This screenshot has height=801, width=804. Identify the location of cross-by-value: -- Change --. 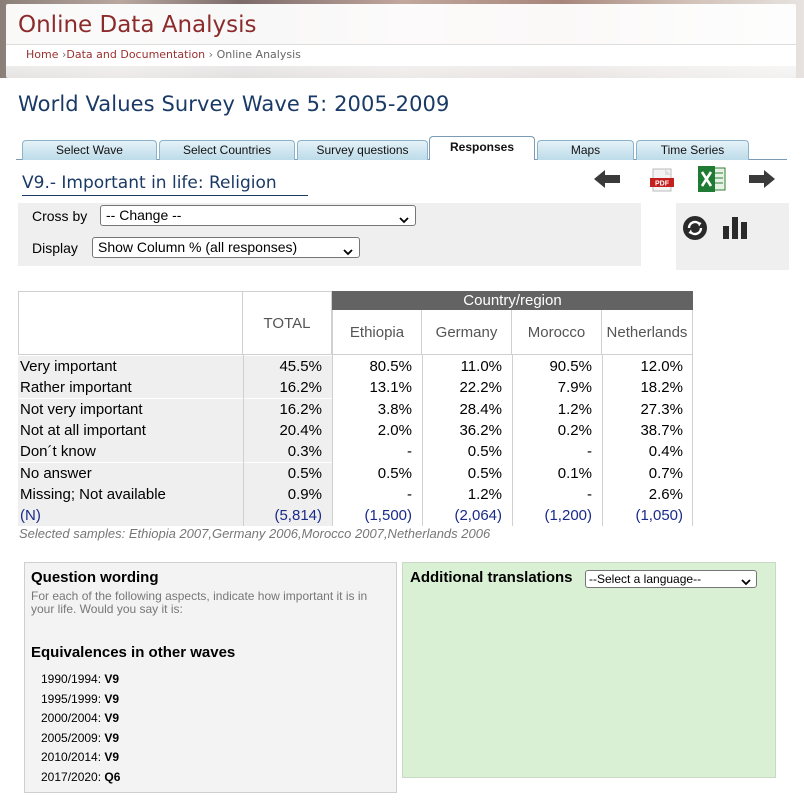
(144, 215).